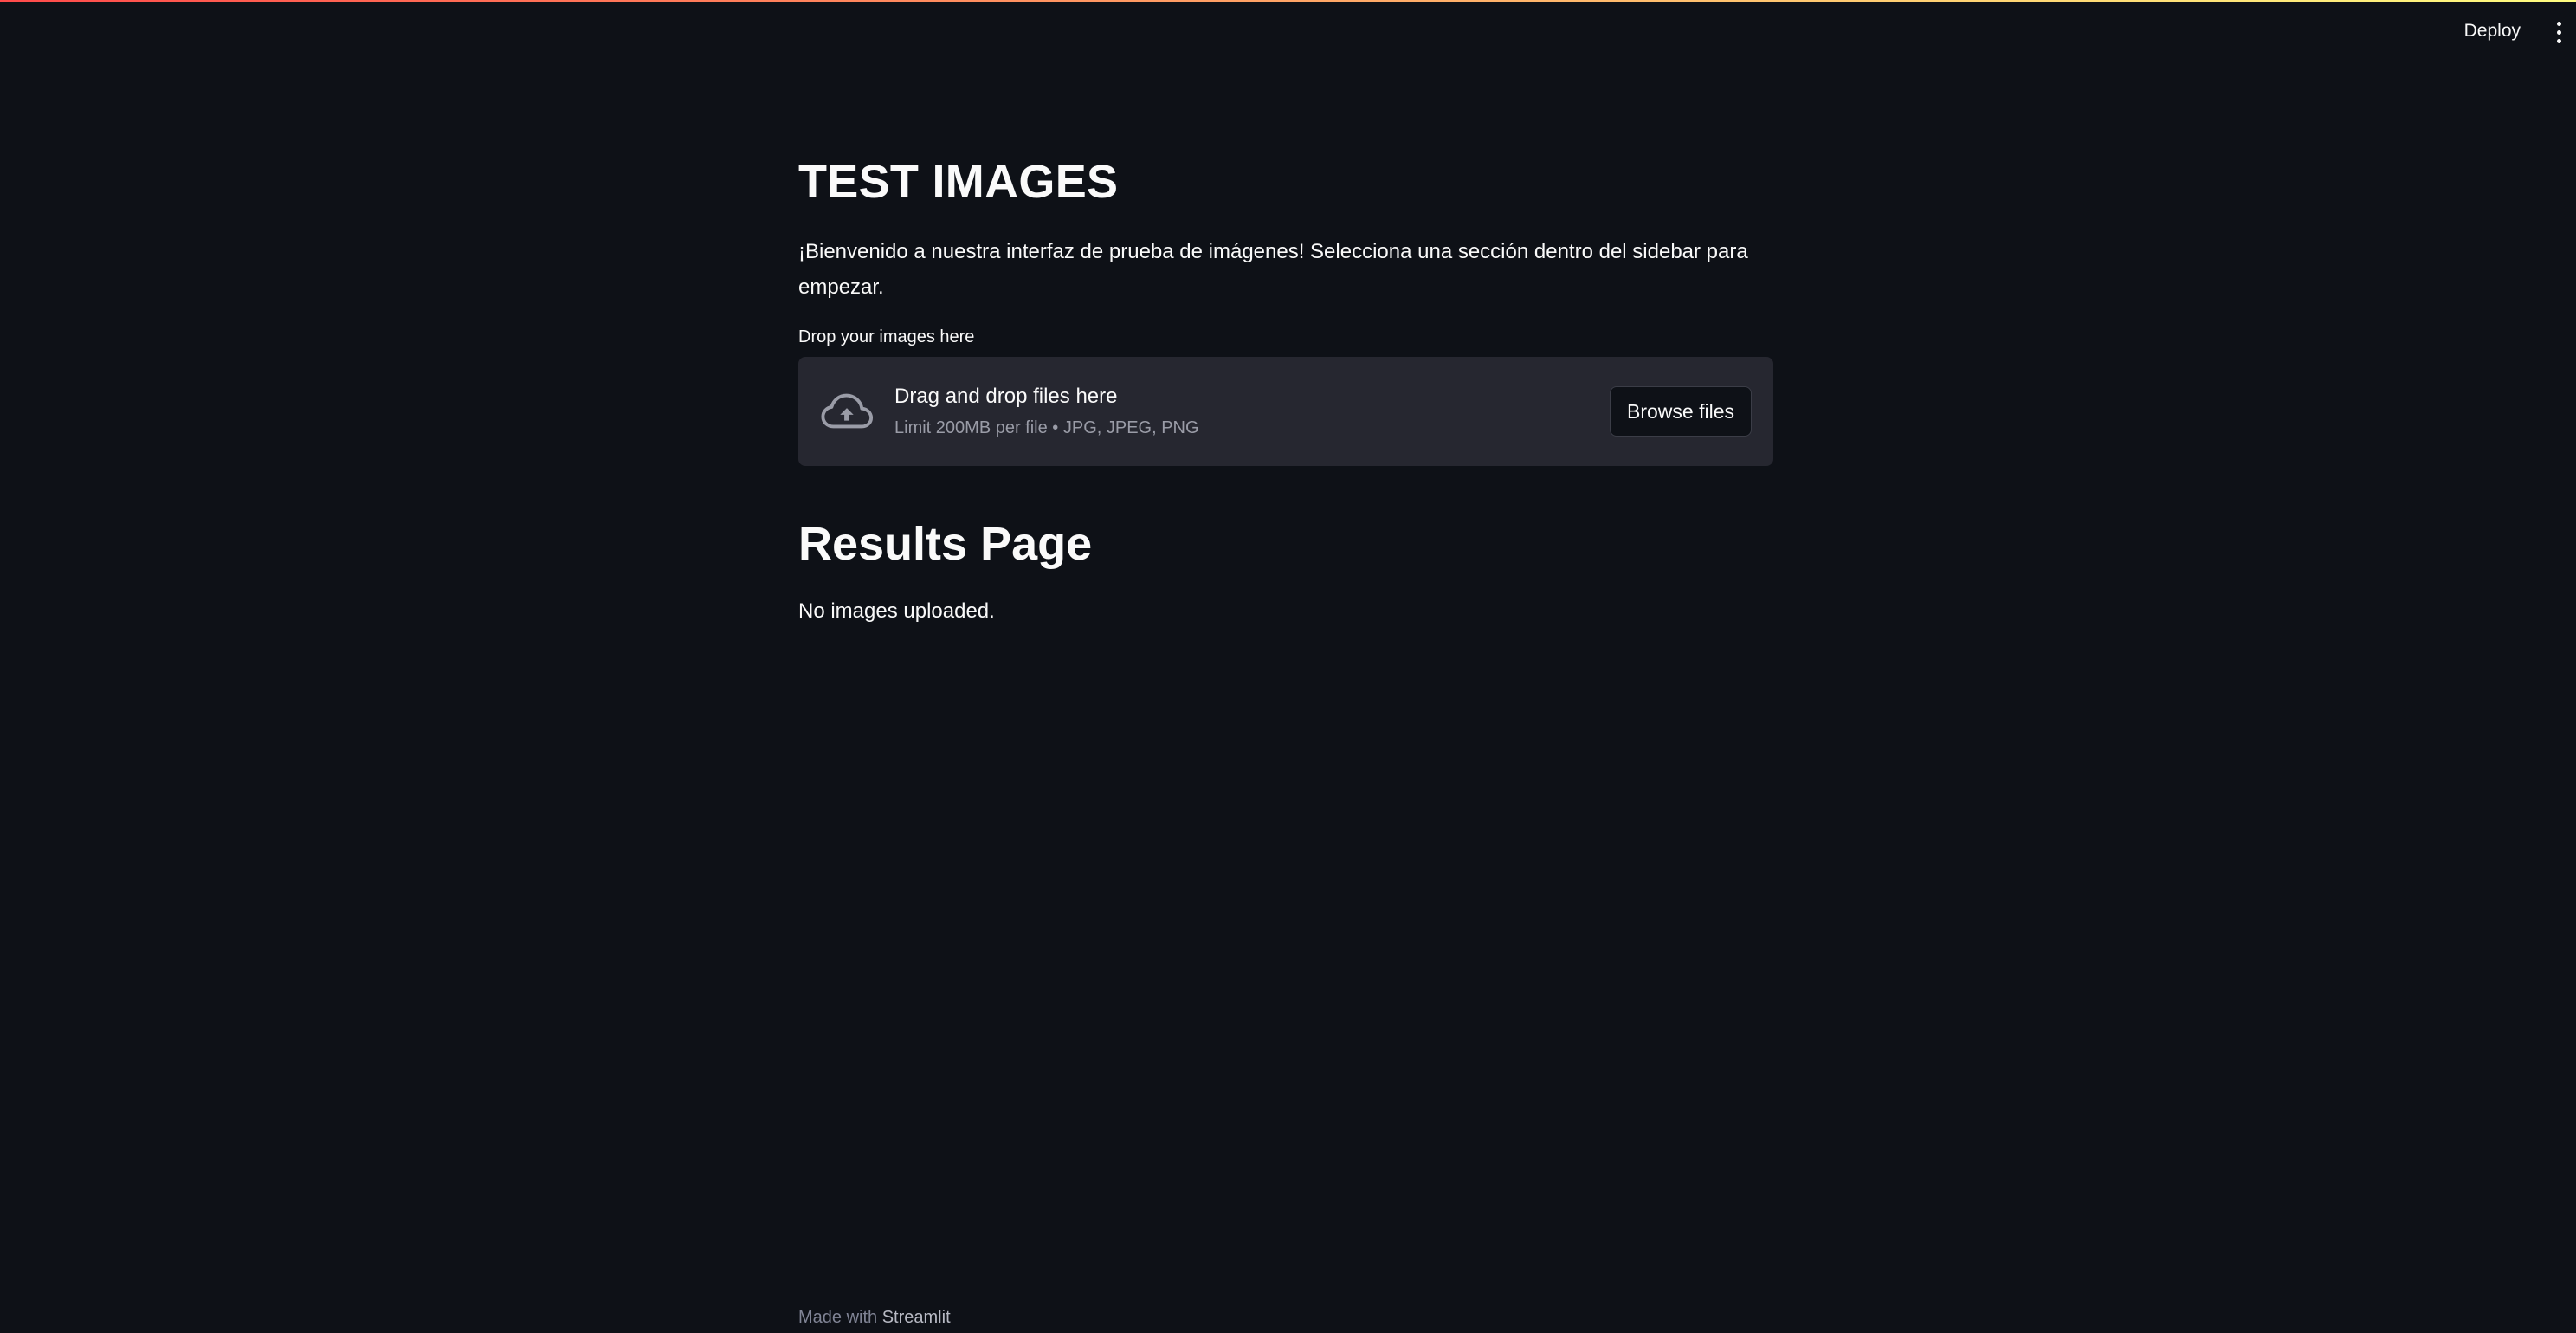 Image resolution: width=2576 pixels, height=1333 pixels. What do you see at coordinates (1681, 411) in the screenshot?
I see `browse-files-button: Browse files` at bounding box center [1681, 411].